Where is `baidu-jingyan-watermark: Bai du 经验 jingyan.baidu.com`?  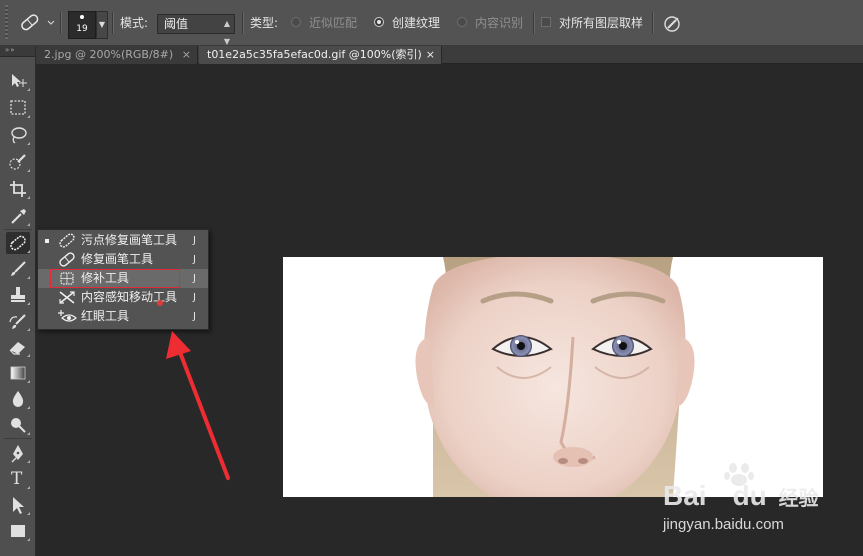 baidu-jingyan-watermark: Bai du 经验 jingyan.baidu.com is located at coordinates (758, 502).